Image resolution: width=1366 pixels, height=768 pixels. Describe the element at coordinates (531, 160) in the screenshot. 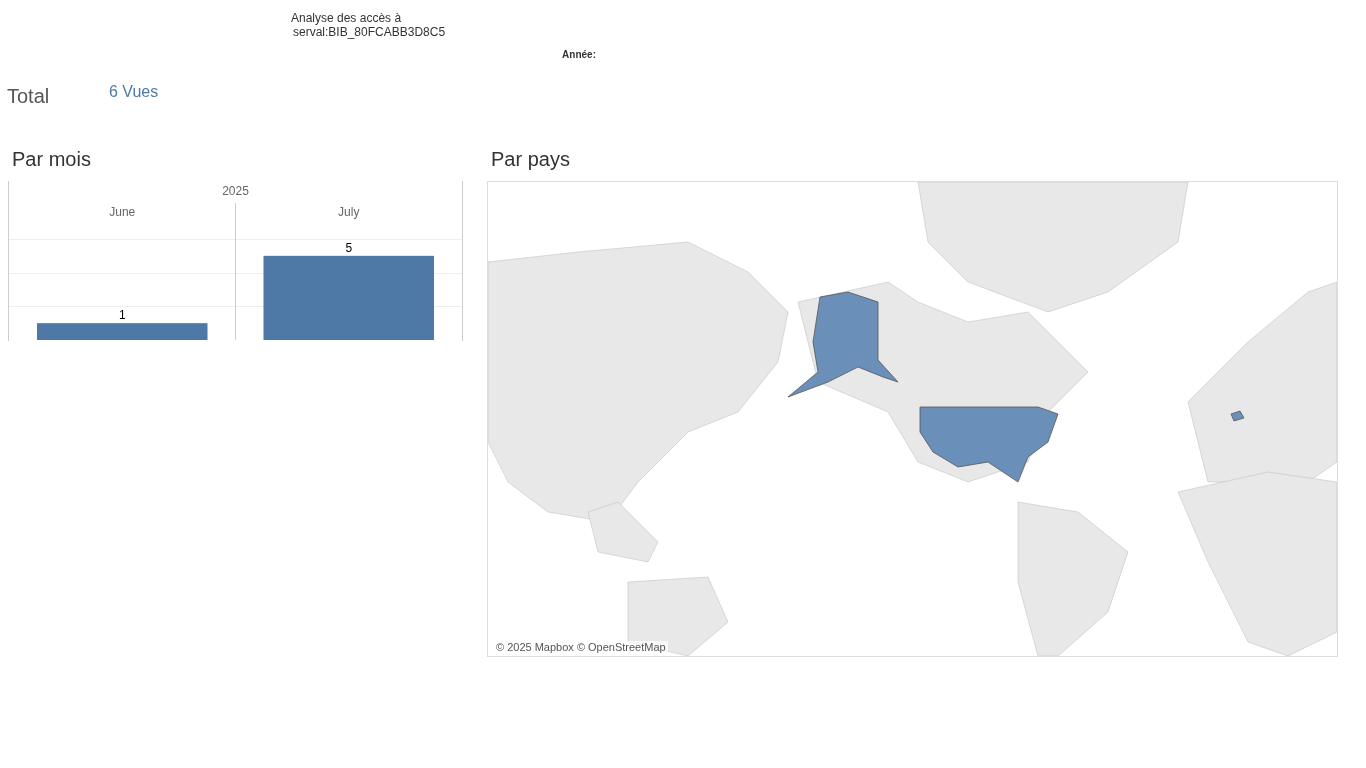

I see `section-title: Par pays` at that location.